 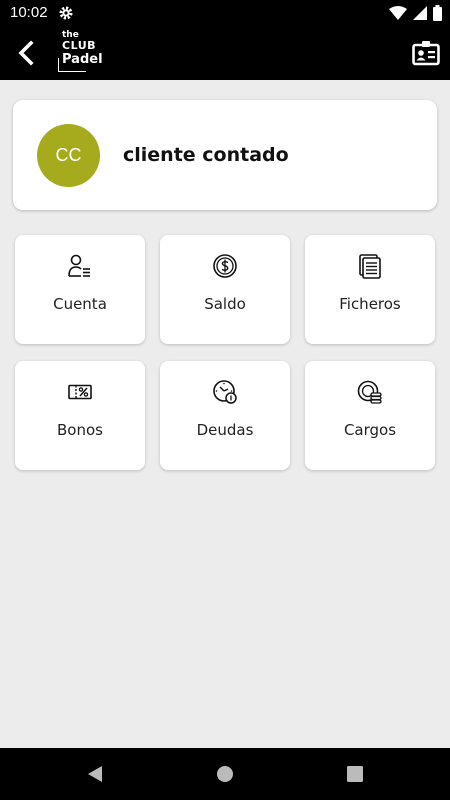 What do you see at coordinates (80, 392) in the screenshot?
I see `ticket-percent-icon` at bounding box center [80, 392].